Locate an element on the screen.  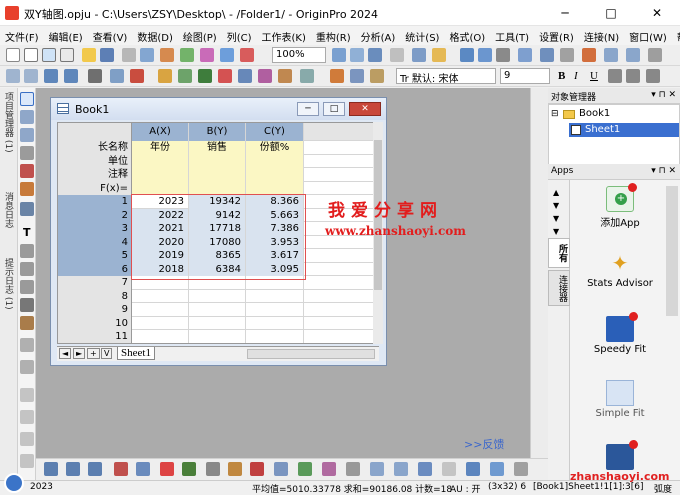
app-speedy-fit: Speedy Fit is located at coordinates (620, 333).